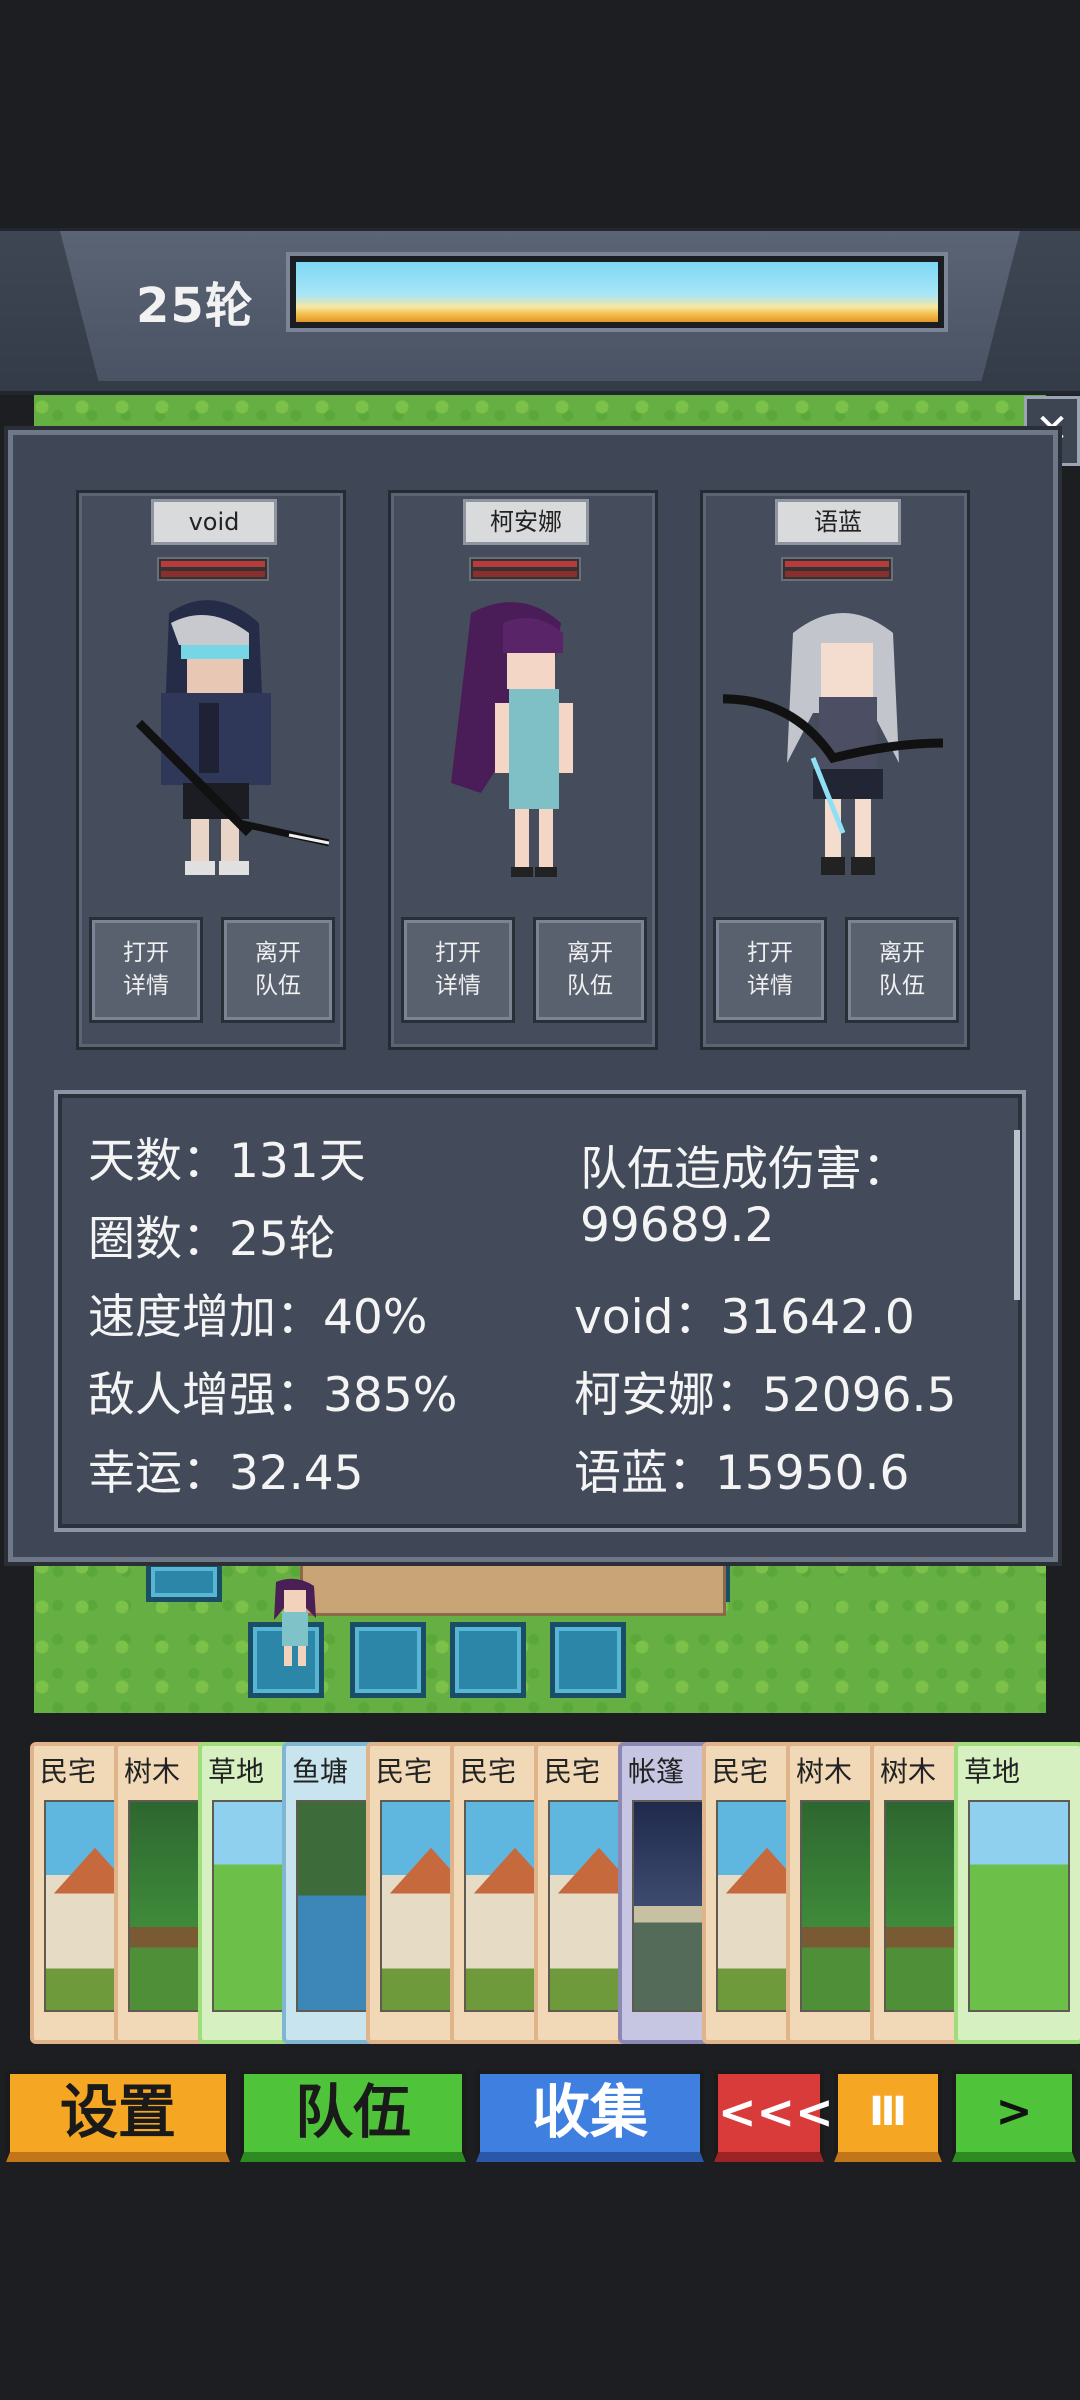 The image size is (1080, 2400). I want to click on team-button: 队伍, so click(353, 2116).